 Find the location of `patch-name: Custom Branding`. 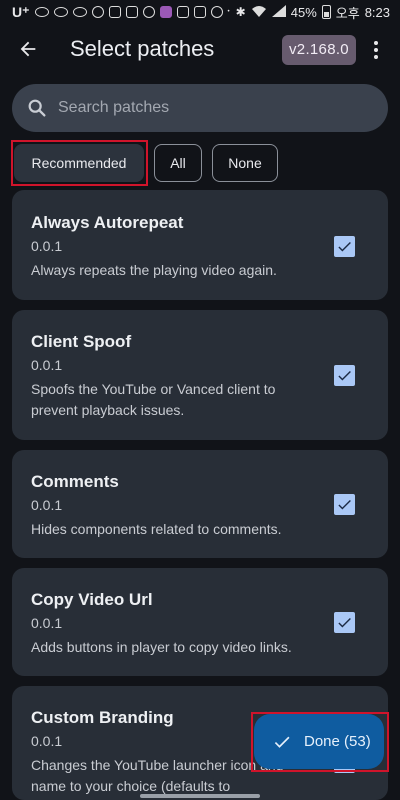

patch-name: Custom Branding is located at coordinates (102, 717).